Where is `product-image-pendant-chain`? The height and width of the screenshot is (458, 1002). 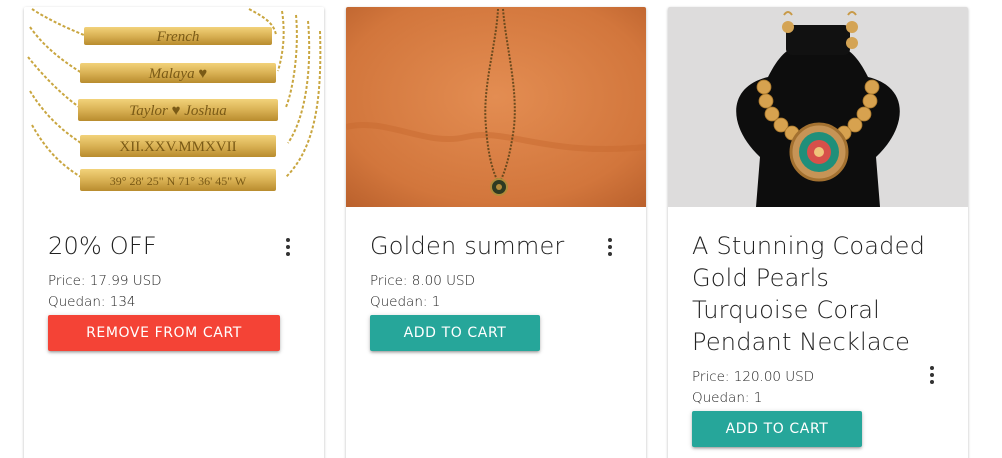
product-image-pendant-chain is located at coordinates (496, 107).